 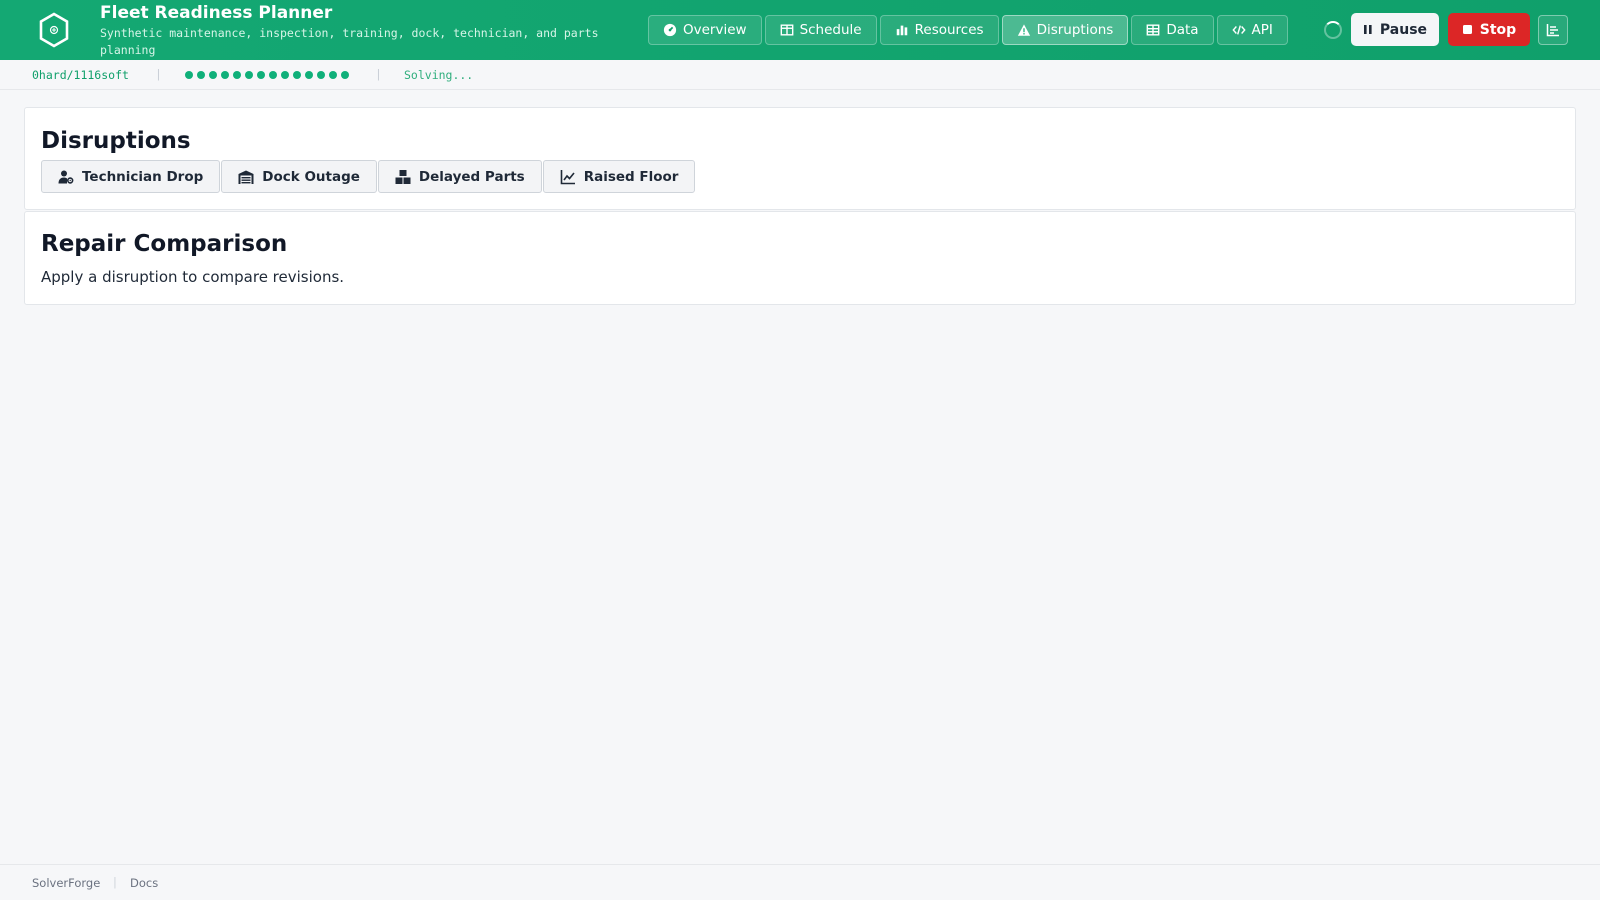 What do you see at coordinates (164, 244) in the screenshot?
I see `repair-comparison-heading: Repair Comparison` at bounding box center [164, 244].